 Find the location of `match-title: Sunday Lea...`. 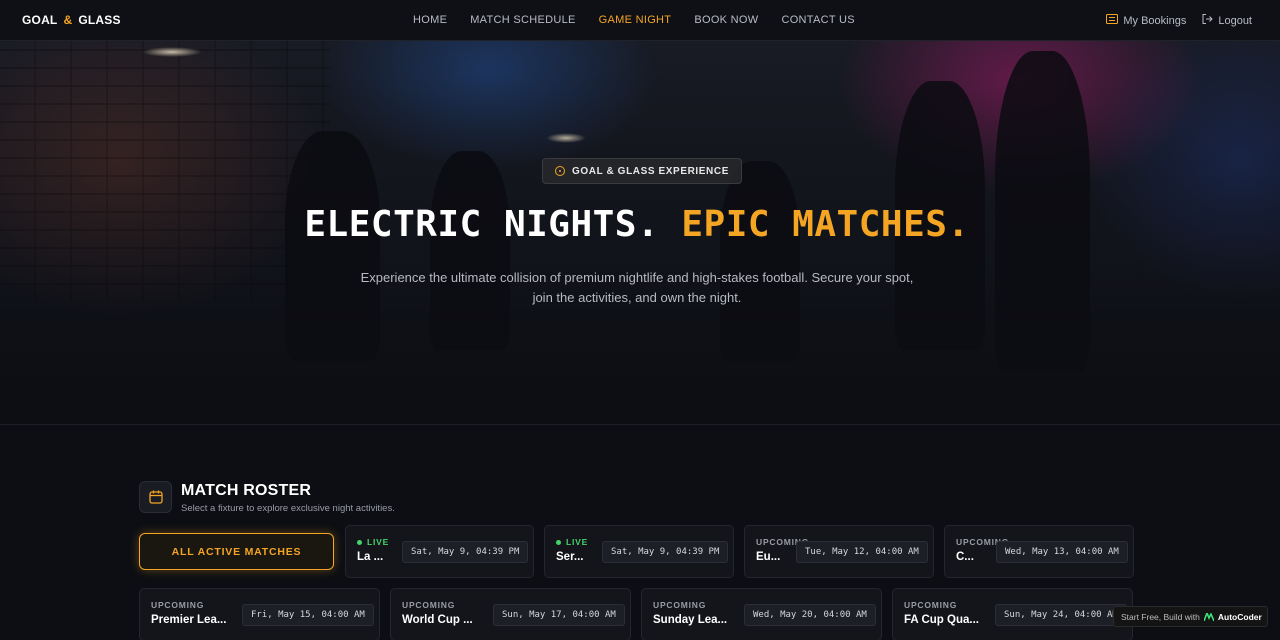

match-title: Sunday Lea... is located at coordinates (690, 620).